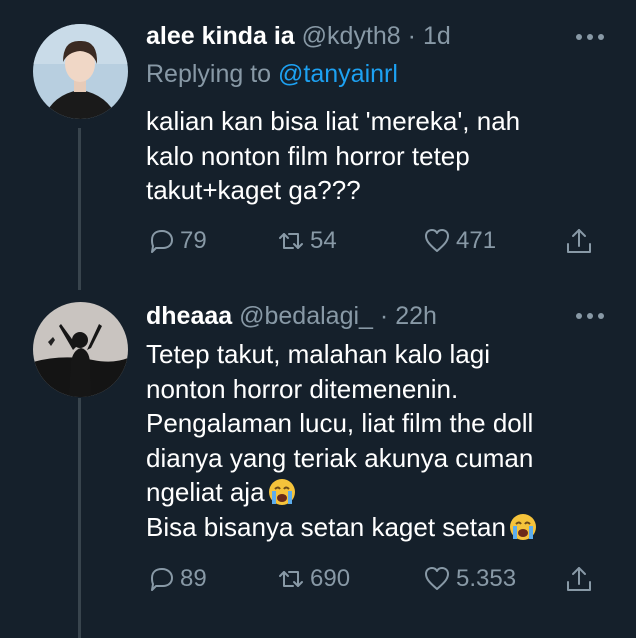 This screenshot has width=636, height=638. Describe the element at coordinates (298, 36) in the screenshot. I see `tweet-header: alee kinda ia @kdyth8 · 1d` at that location.